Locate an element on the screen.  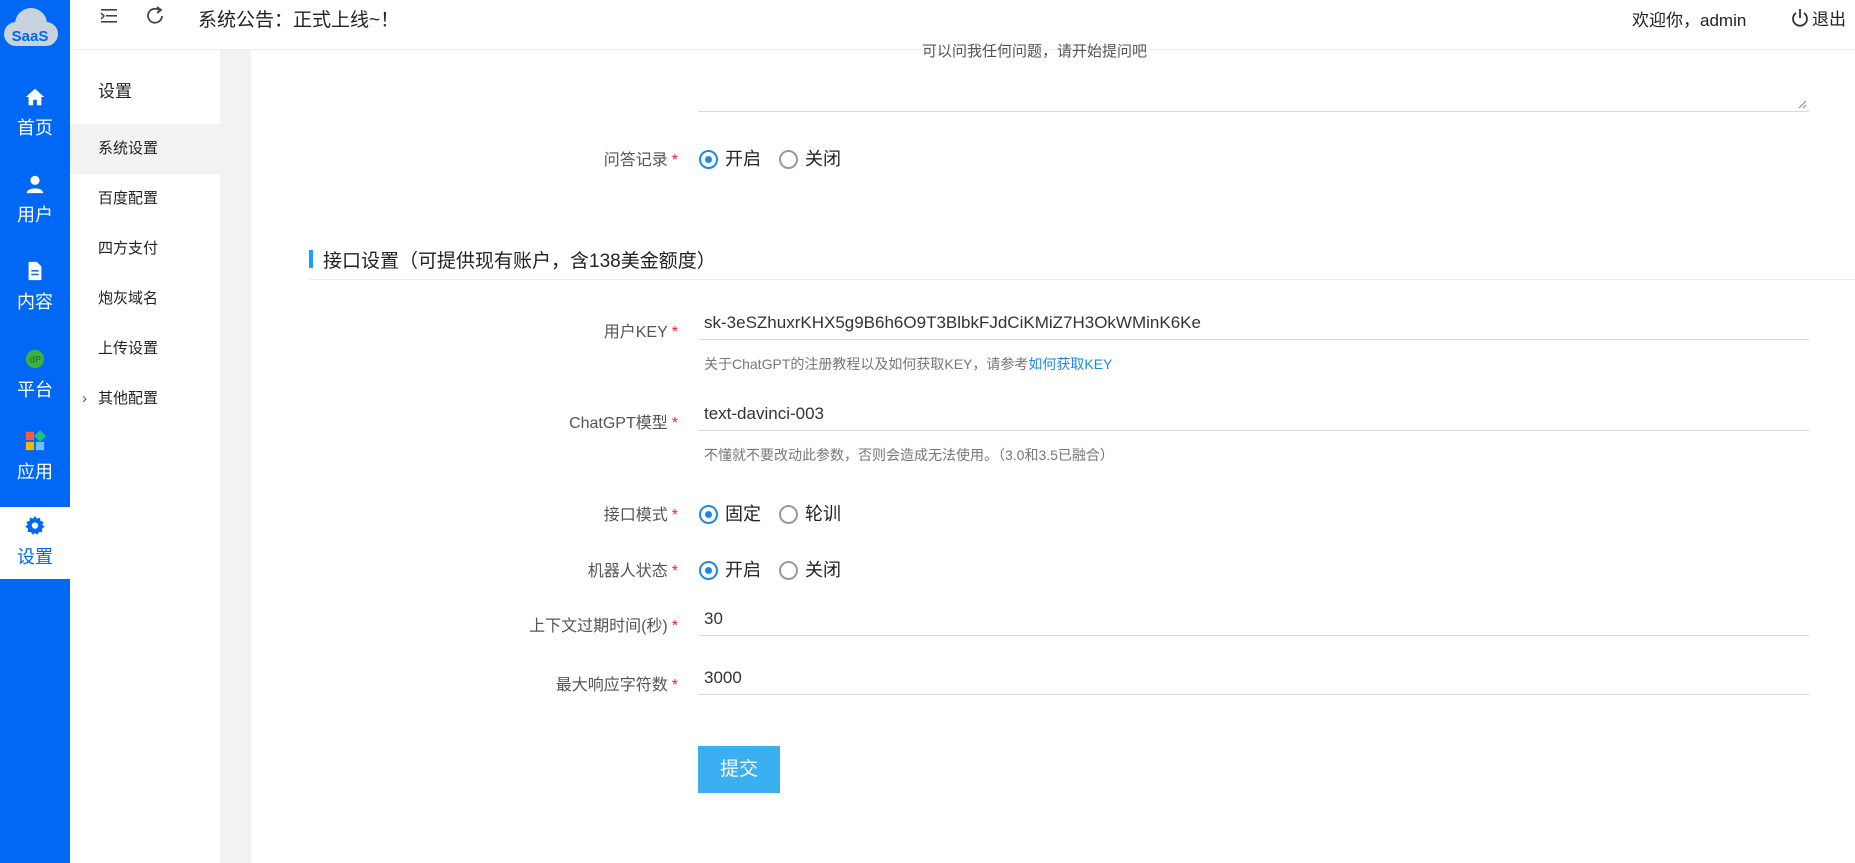
platform-icon: dP is located at coordinates (35, 359).